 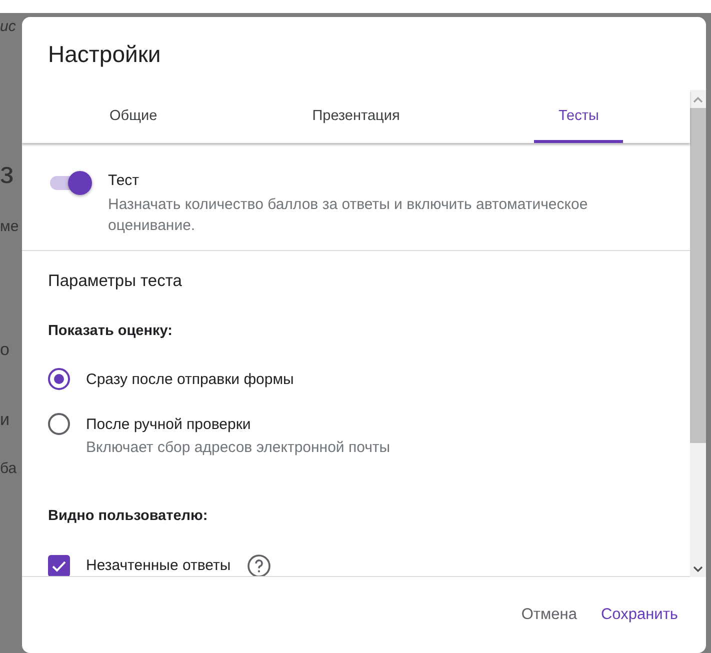 What do you see at coordinates (70, 183) in the screenshot?
I see `toggle-switch` at bounding box center [70, 183].